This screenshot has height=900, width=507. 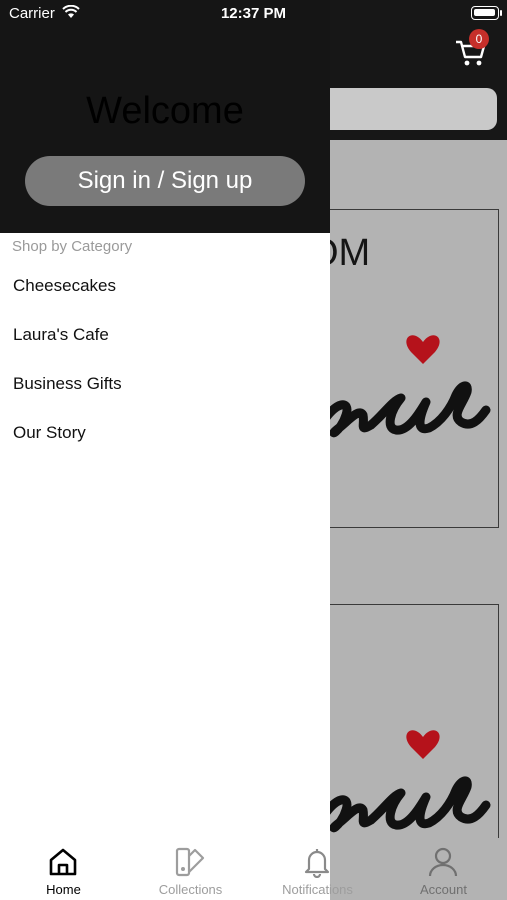 I want to click on tab-collections: Collections, so click(x=190, y=869).